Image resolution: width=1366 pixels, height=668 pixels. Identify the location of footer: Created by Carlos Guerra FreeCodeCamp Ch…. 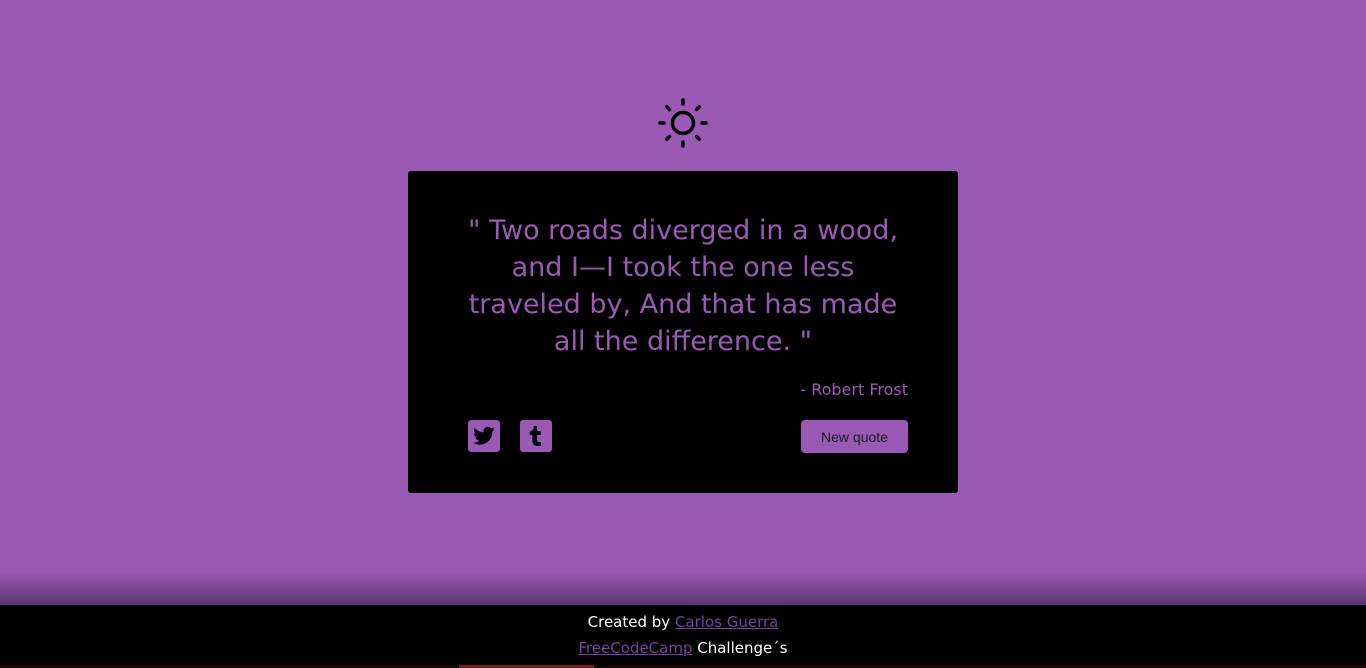
(683, 636).